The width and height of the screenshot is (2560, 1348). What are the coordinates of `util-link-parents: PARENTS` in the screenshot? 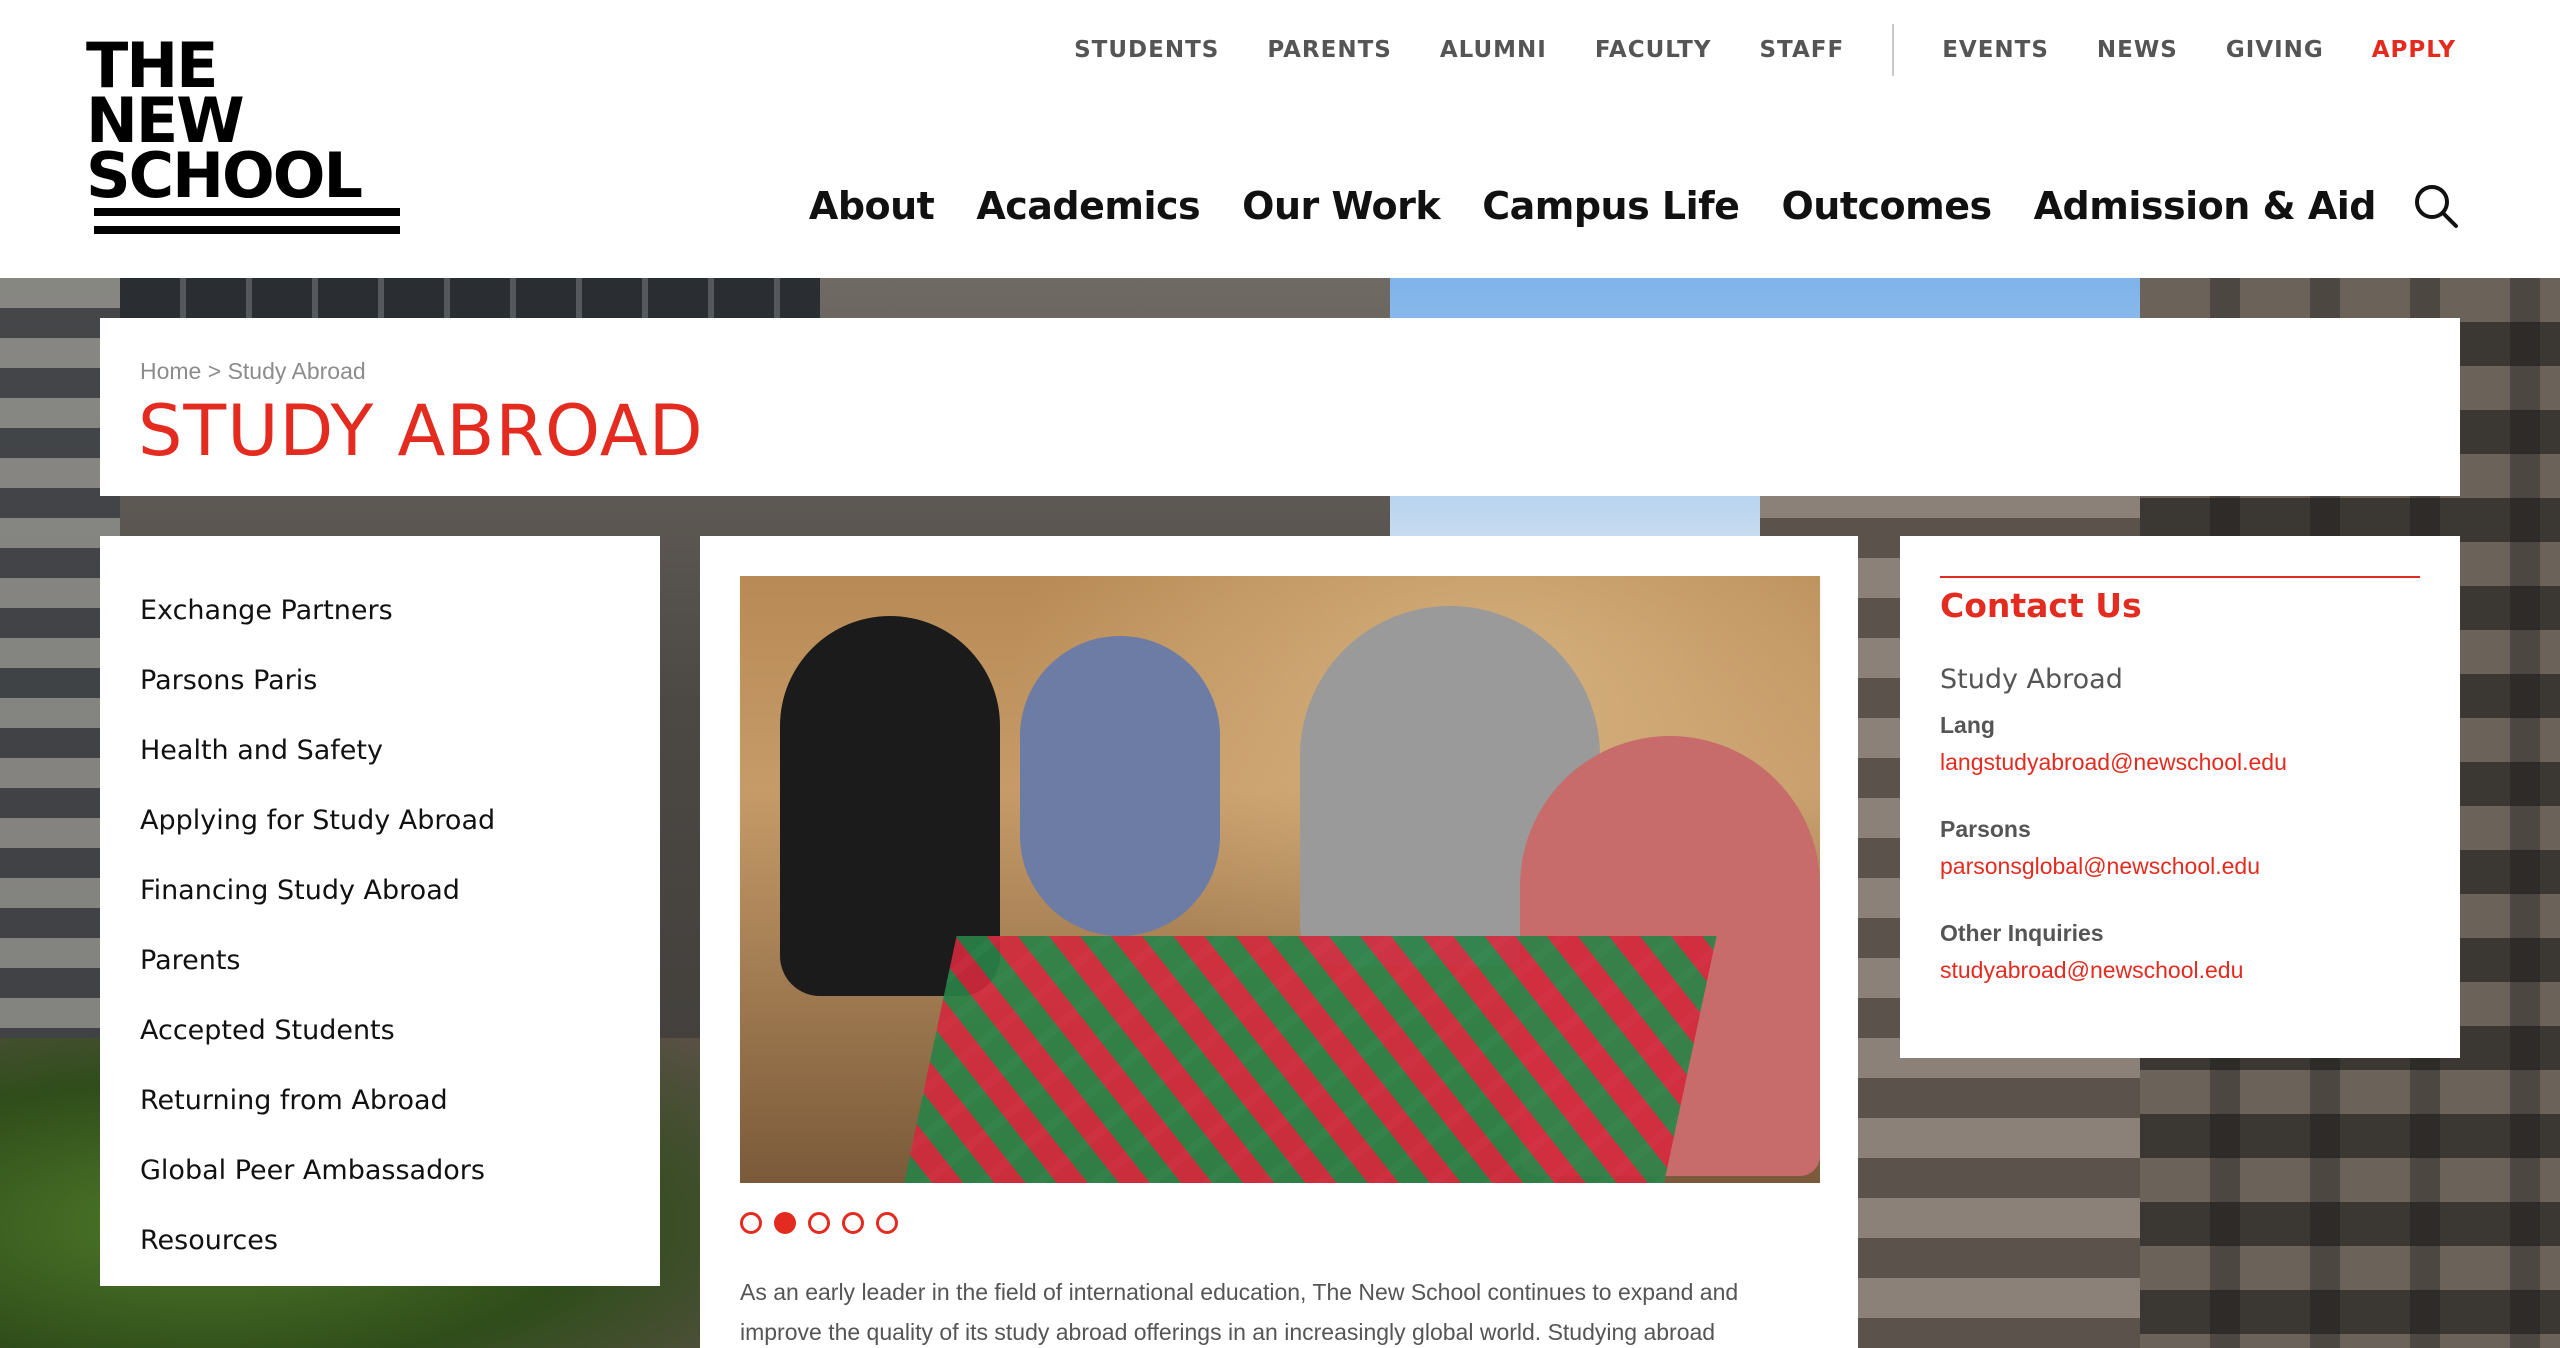 It's located at (1329, 50).